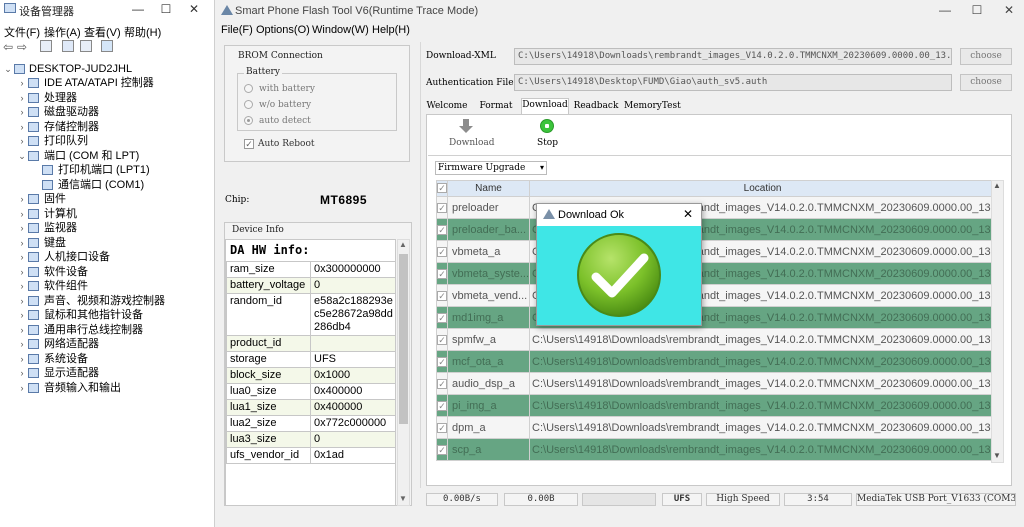 The height and width of the screenshot is (527, 1024). I want to click on menu-file: File(F), so click(237, 30).